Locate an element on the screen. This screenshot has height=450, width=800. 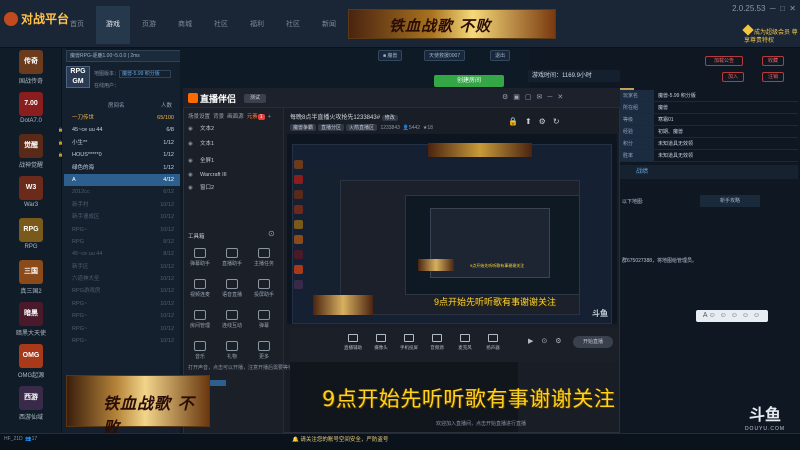
tool-button: 音乐 is located at coordinates (200, 350).